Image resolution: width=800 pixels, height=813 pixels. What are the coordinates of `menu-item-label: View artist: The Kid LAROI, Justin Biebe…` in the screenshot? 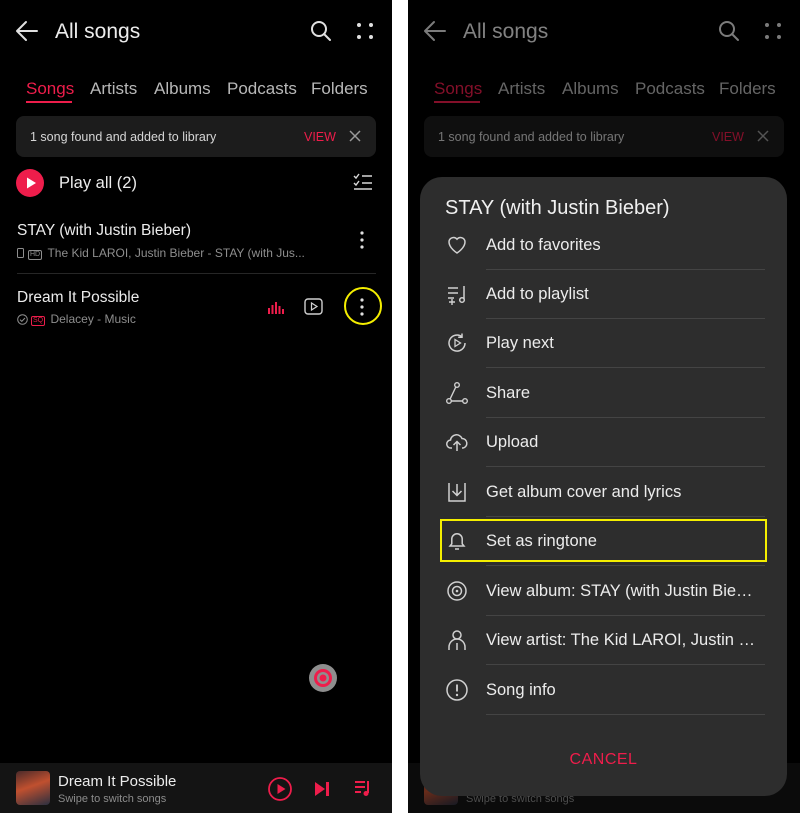 It's located at (623, 640).